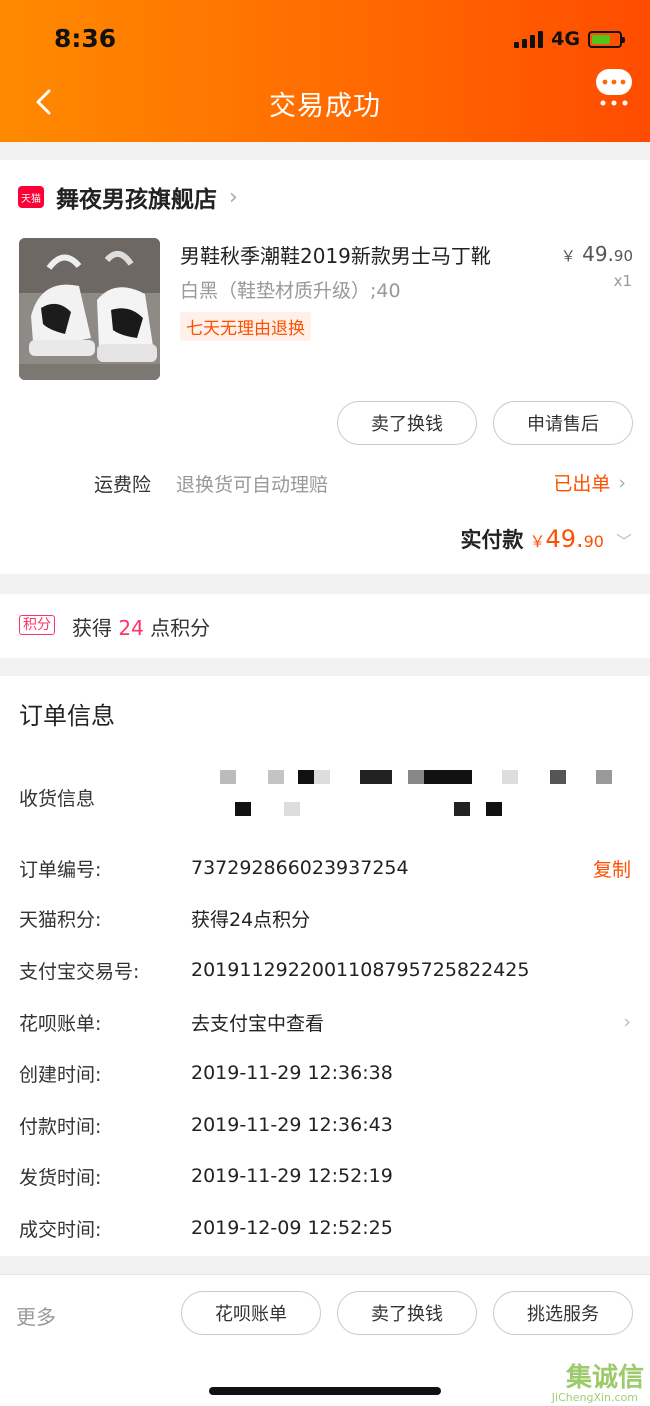 This screenshot has height=1406, width=650. What do you see at coordinates (292, 1073) in the screenshot?
I see `created-time-value: 2019-11-29 12:36:38` at bounding box center [292, 1073].